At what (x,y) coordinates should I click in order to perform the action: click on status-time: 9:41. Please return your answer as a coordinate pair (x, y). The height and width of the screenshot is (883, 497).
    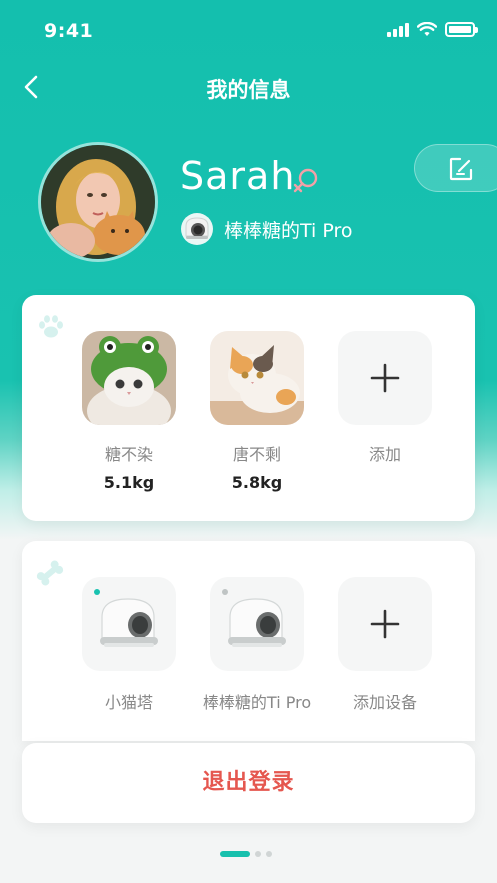
    Looking at the image, I should click on (69, 31).